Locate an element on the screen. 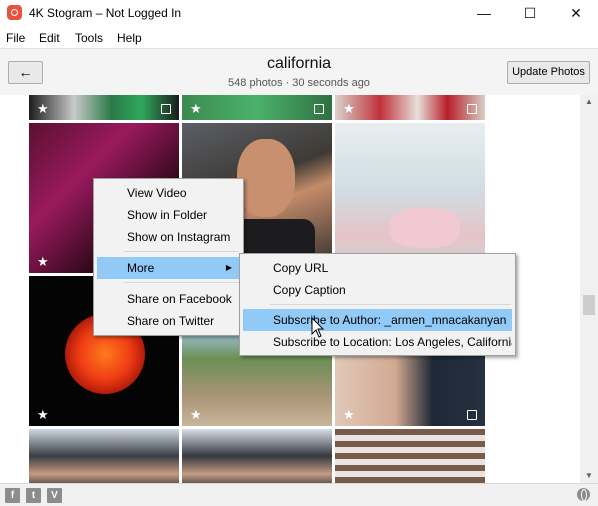 The image size is (598, 506). menu-item-view-video: View Video is located at coordinates (168, 193).